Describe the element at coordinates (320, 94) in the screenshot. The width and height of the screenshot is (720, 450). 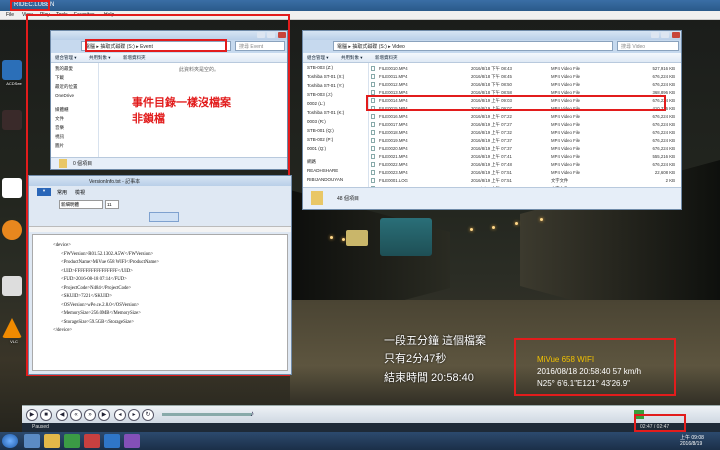
I see `nav-item: STB-003 (J:)` at that location.